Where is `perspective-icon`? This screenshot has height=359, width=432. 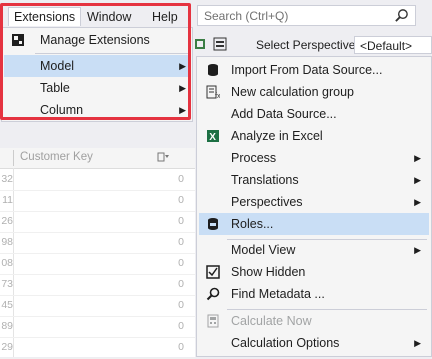 perspective-icon is located at coordinates (220, 44).